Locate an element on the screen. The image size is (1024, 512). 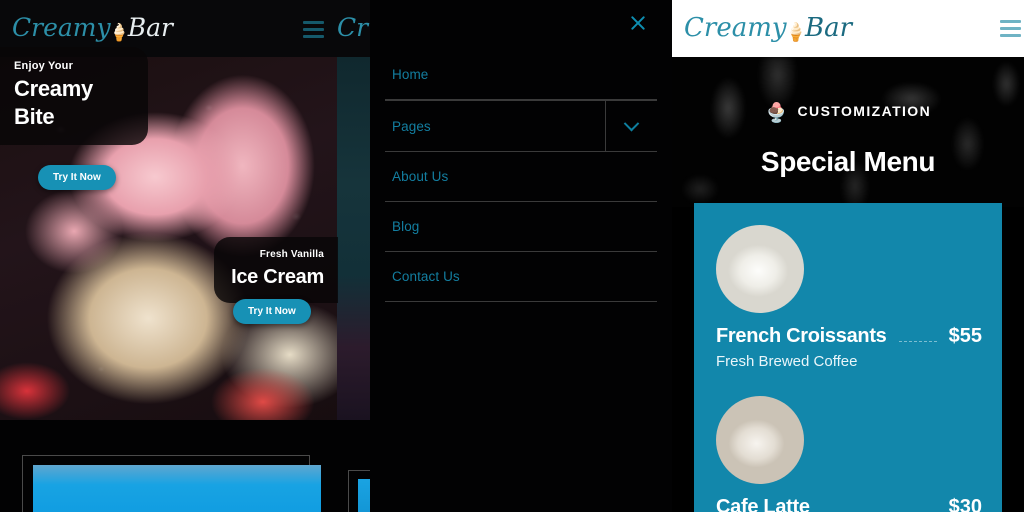
menu-item-name: French Croissants is located at coordinates (801, 336).